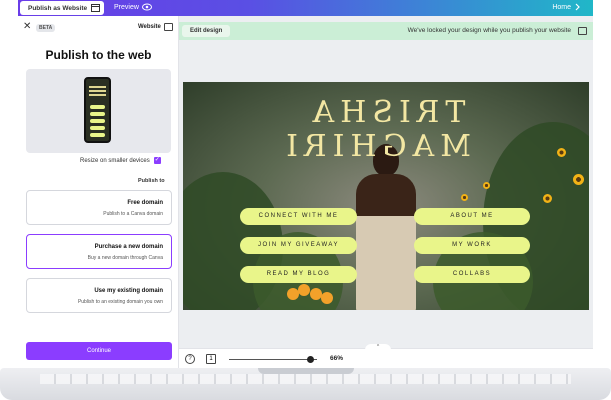  Describe the element at coordinates (306, 371) in the screenshot. I see `laptop-notch` at that location.